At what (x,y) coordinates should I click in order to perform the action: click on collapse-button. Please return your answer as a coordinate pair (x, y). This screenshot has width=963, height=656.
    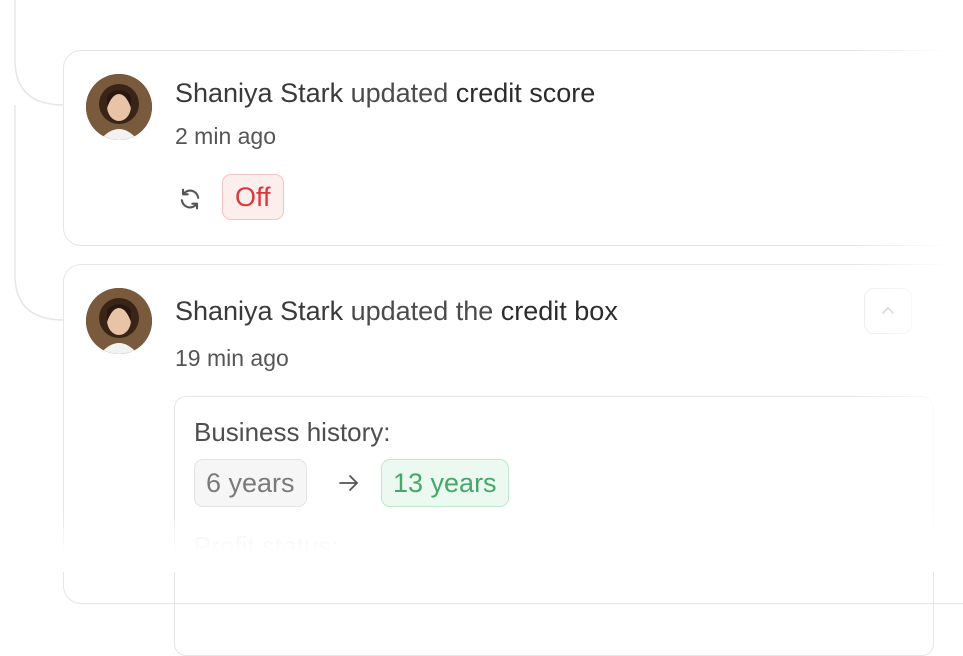
    Looking at the image, I should click on (888, 311).